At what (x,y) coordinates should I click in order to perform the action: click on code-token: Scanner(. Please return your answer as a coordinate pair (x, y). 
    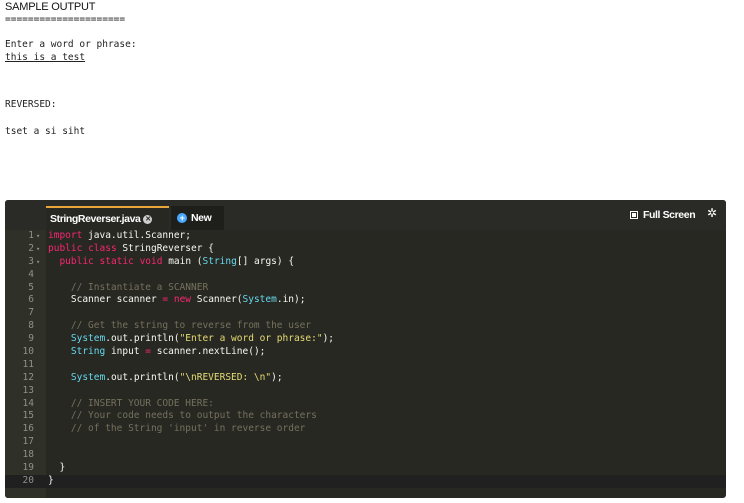
    Looking at the image, I should click on (217, 300).